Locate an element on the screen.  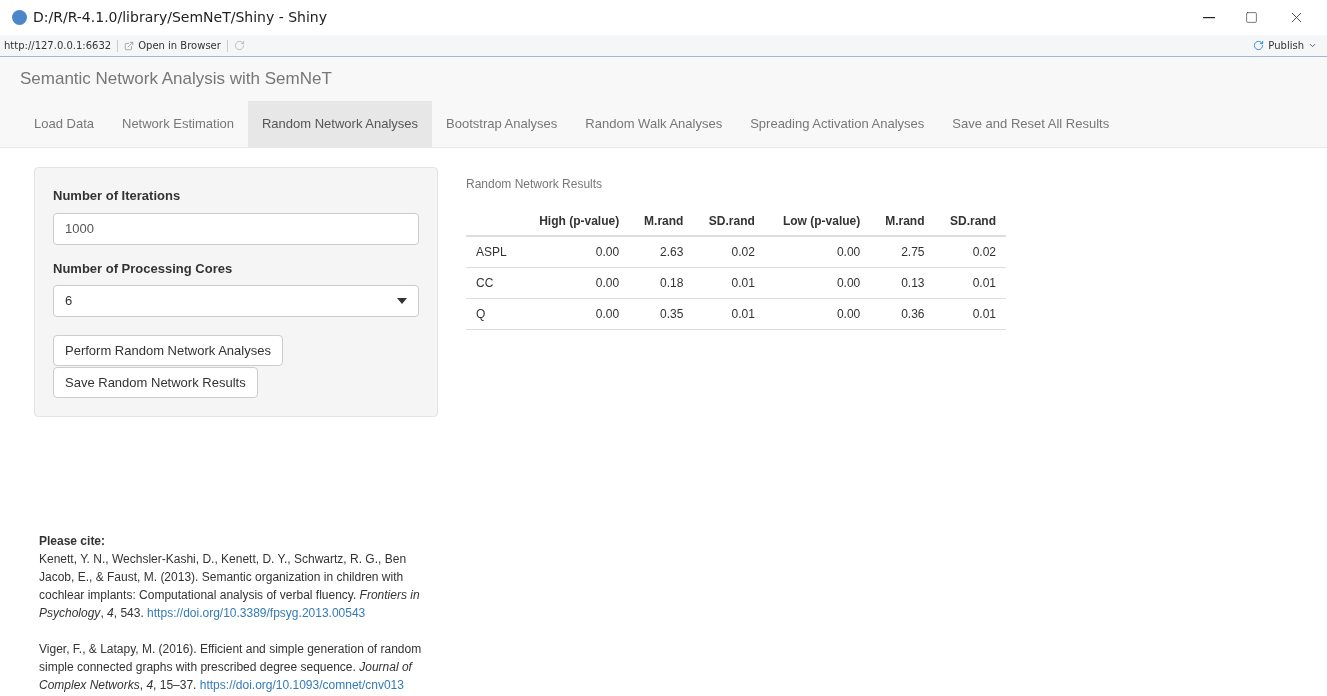
iterations-input: 1000 is located at coordinates (236, 228).